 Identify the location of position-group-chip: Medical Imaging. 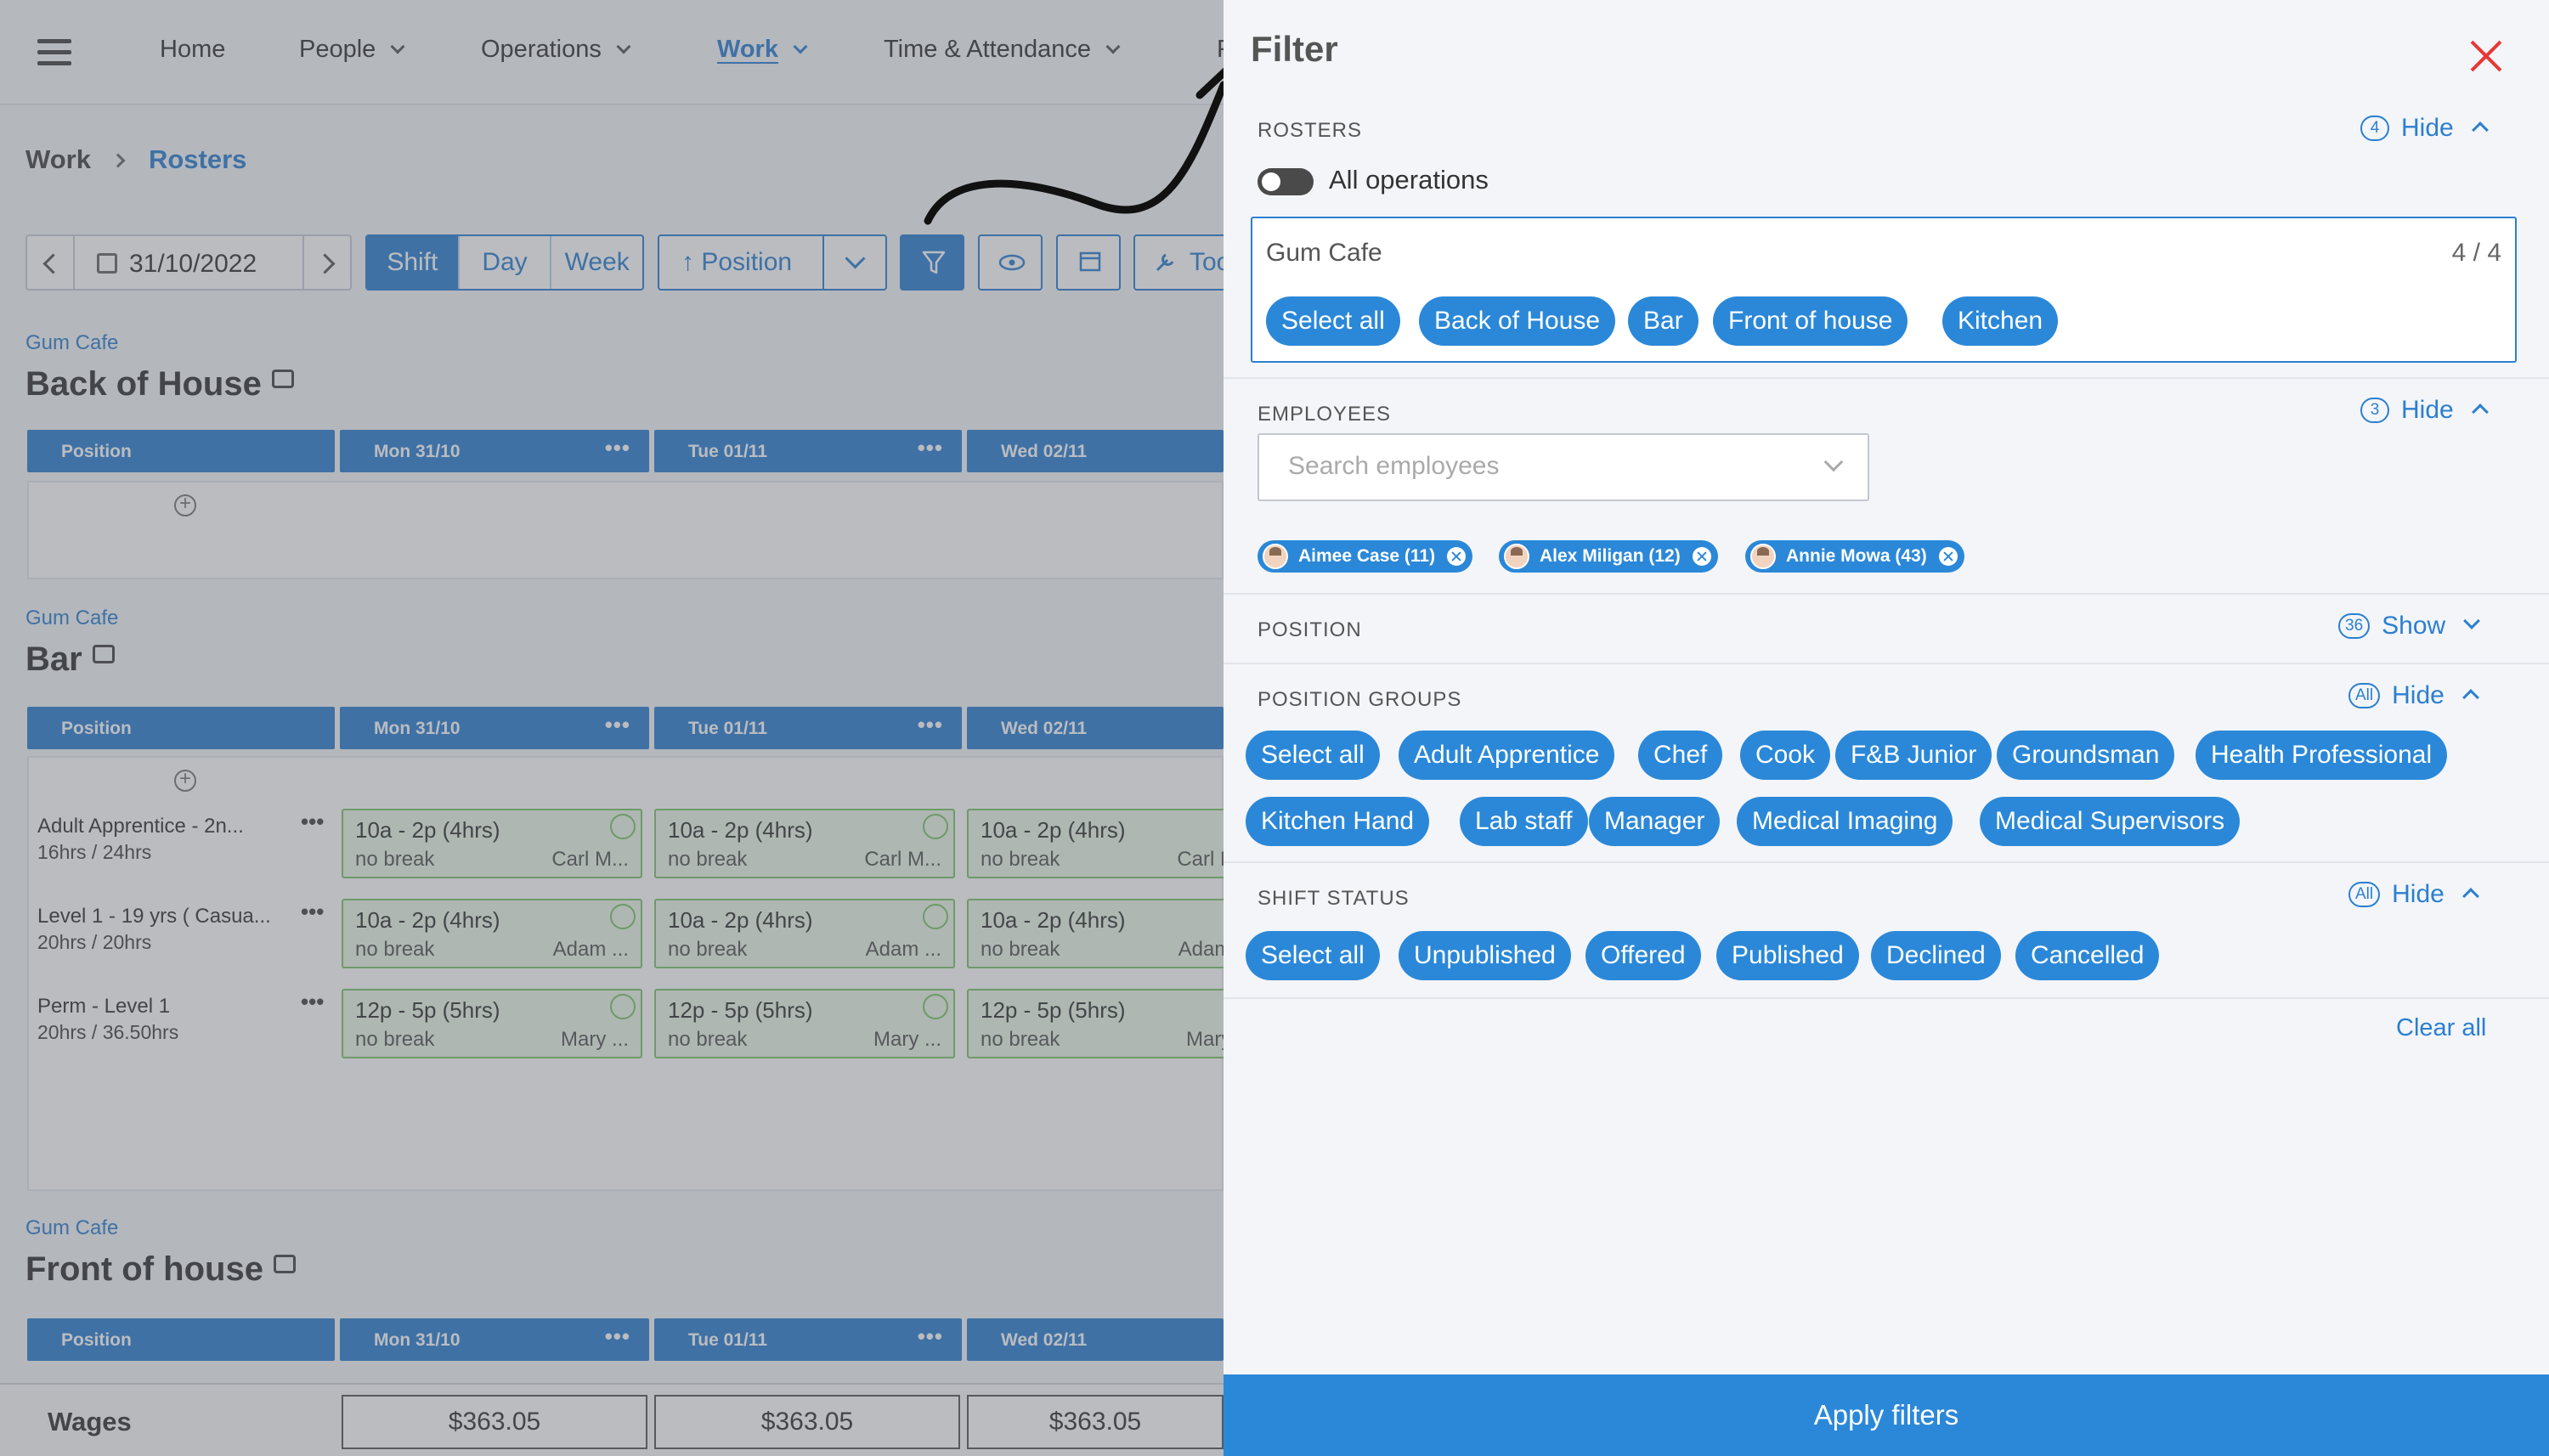
(1845, 822).